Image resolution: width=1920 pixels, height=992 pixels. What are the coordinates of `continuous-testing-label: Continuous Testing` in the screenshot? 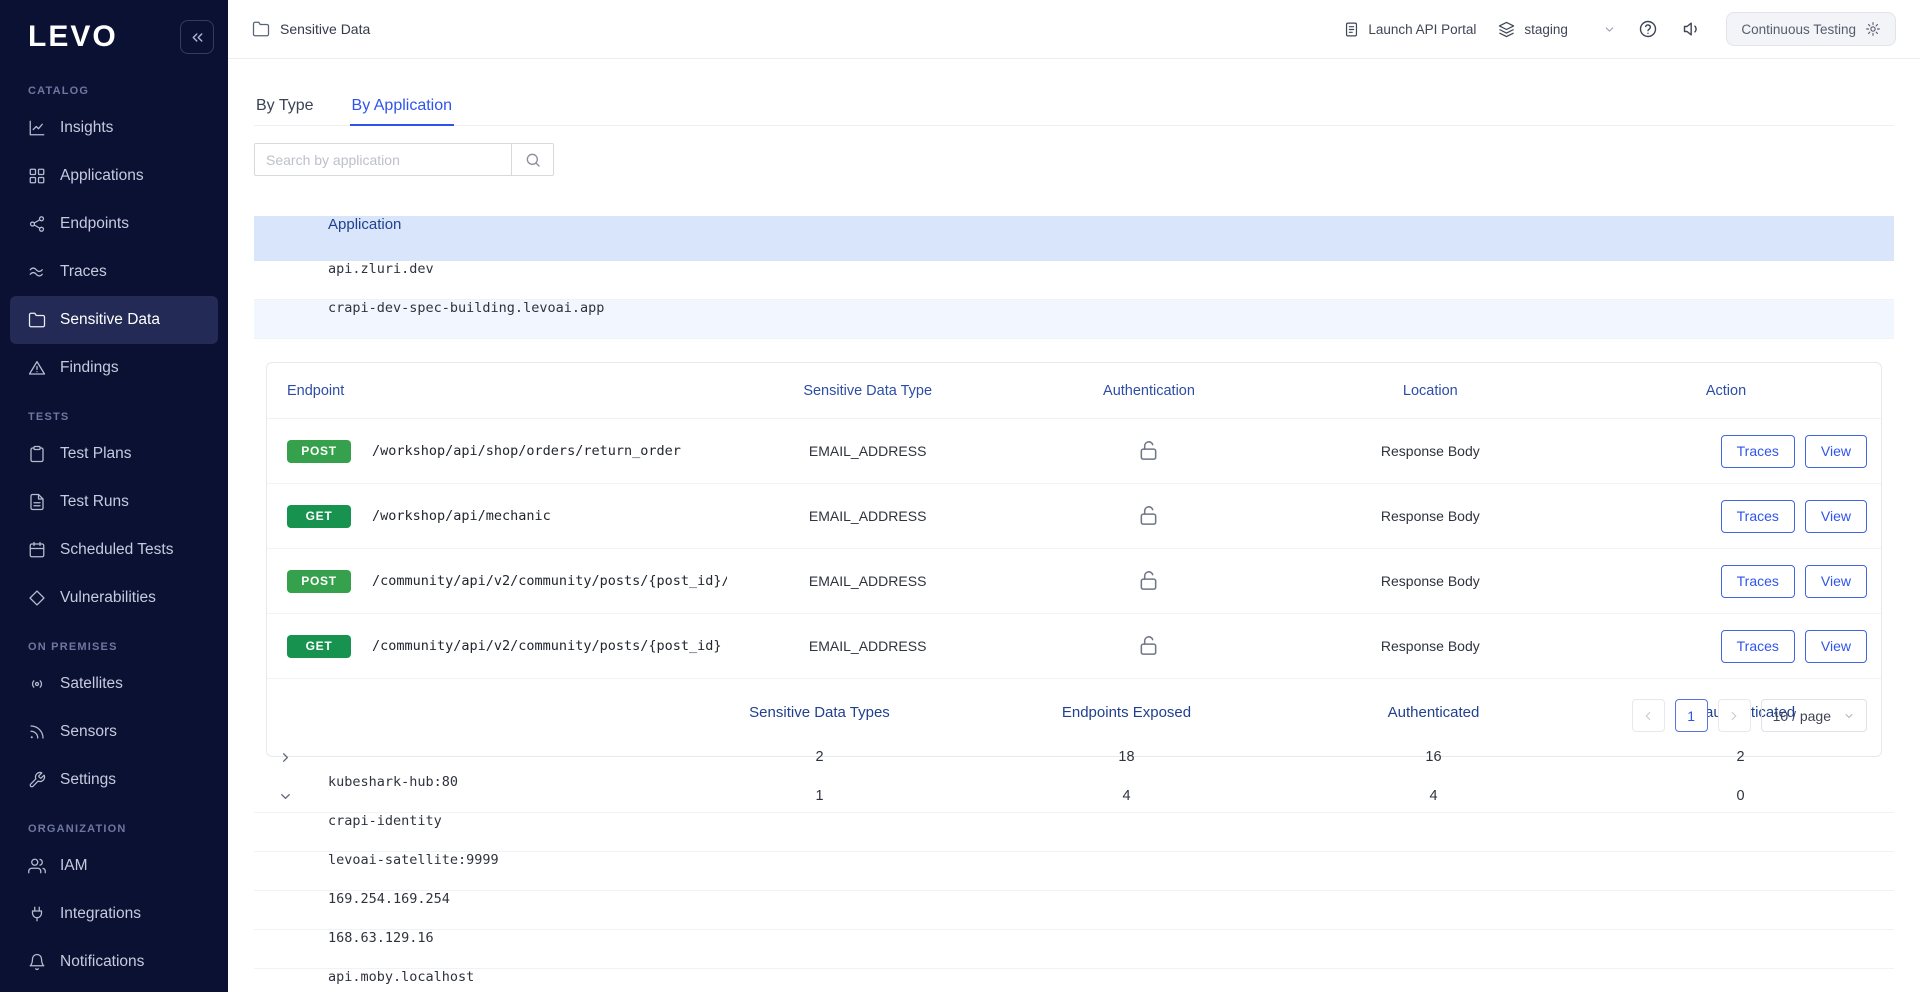 It's located at (1798, 29).